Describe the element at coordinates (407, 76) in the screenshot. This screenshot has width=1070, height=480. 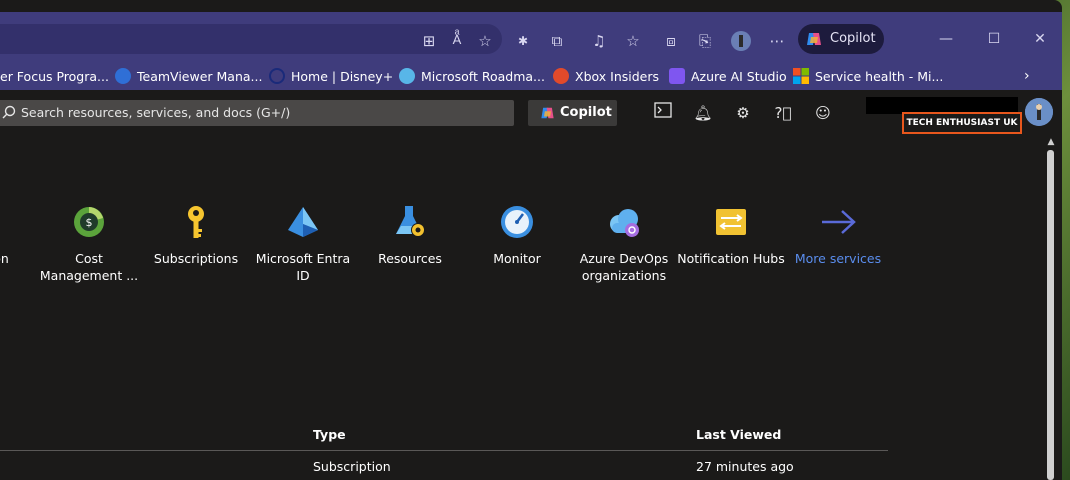
I see `roadmap-icon` at that location.